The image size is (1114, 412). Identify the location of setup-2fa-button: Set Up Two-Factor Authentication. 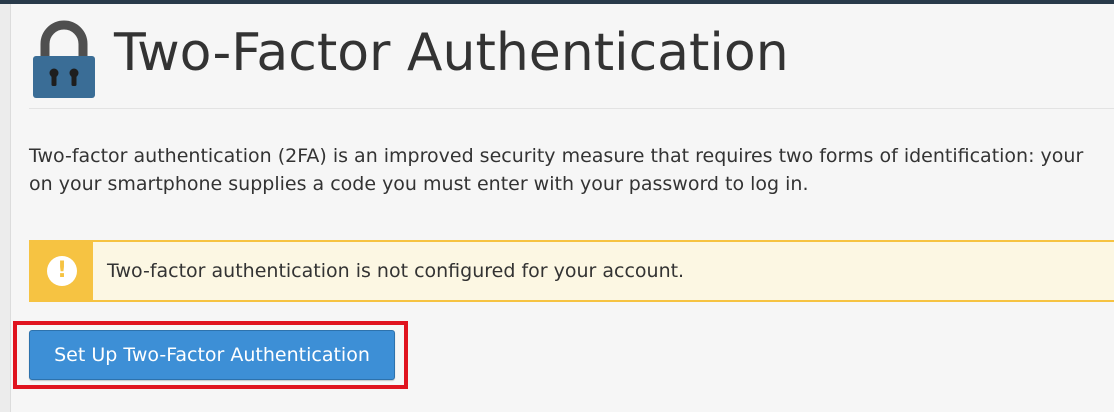
(212, 355).